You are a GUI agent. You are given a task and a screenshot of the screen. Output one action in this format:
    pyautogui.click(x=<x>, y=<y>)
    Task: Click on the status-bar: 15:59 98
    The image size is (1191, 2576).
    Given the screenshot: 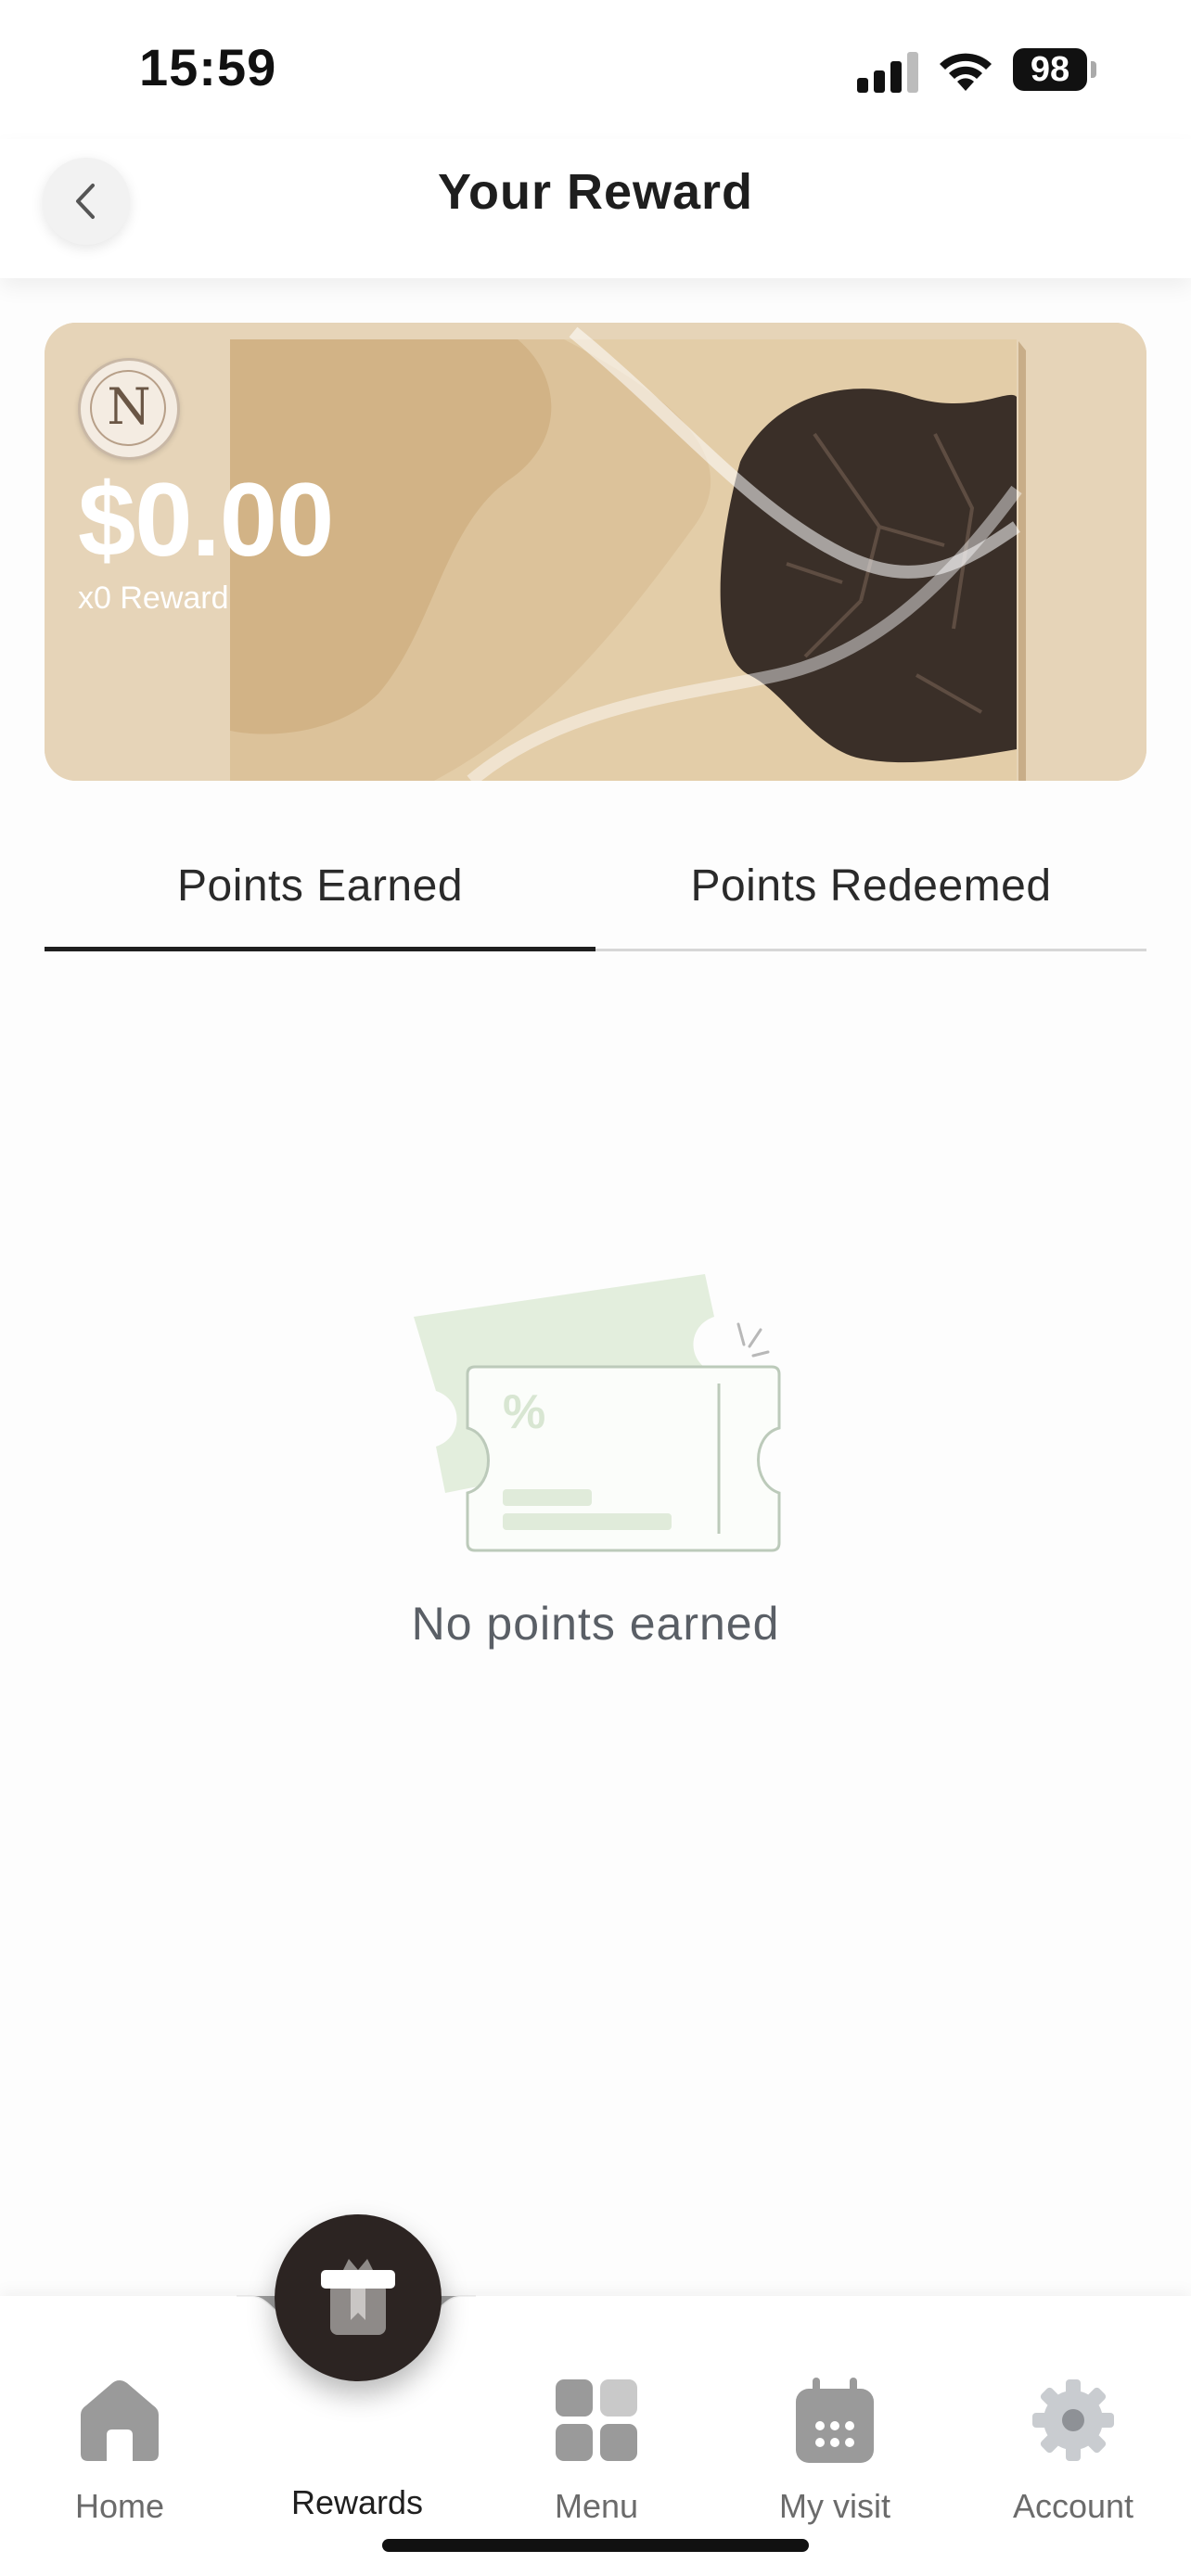 What is the action you would take?
    pyautogui.click(x=595, y=69)
    